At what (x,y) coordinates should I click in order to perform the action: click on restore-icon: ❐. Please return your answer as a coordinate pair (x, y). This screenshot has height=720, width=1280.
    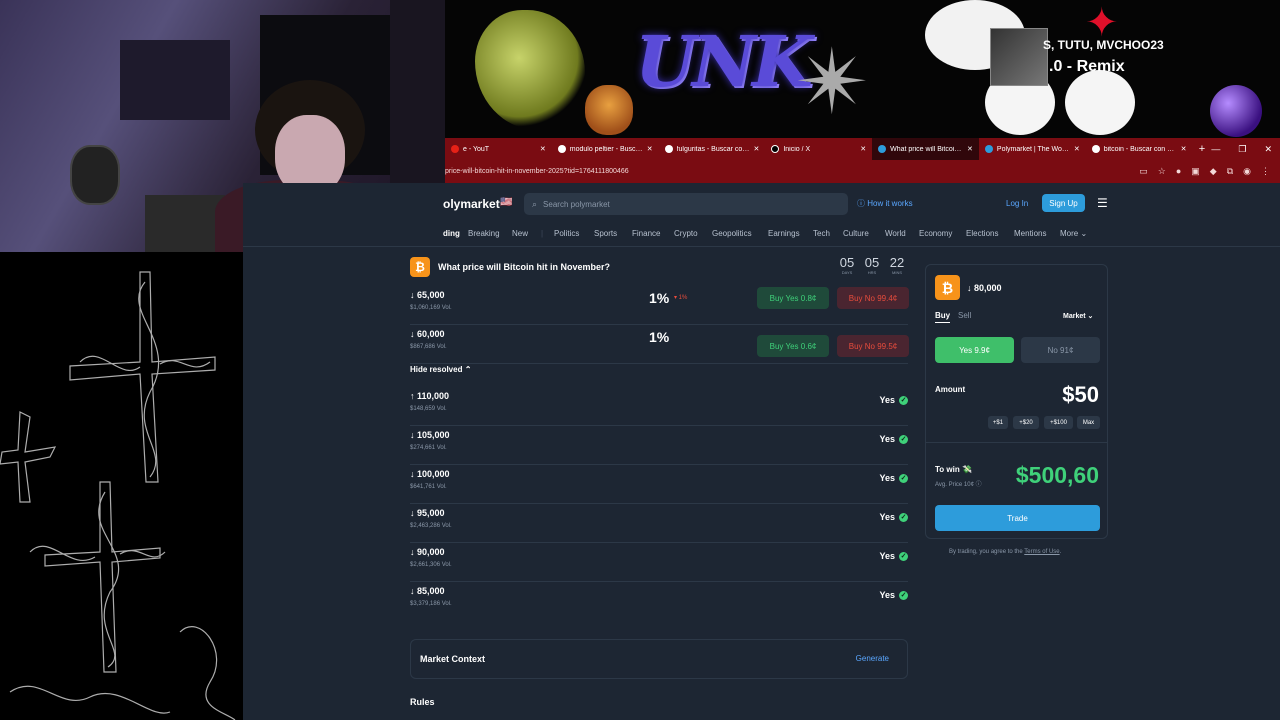
    Looking at the image, I should click on (1242, 149).